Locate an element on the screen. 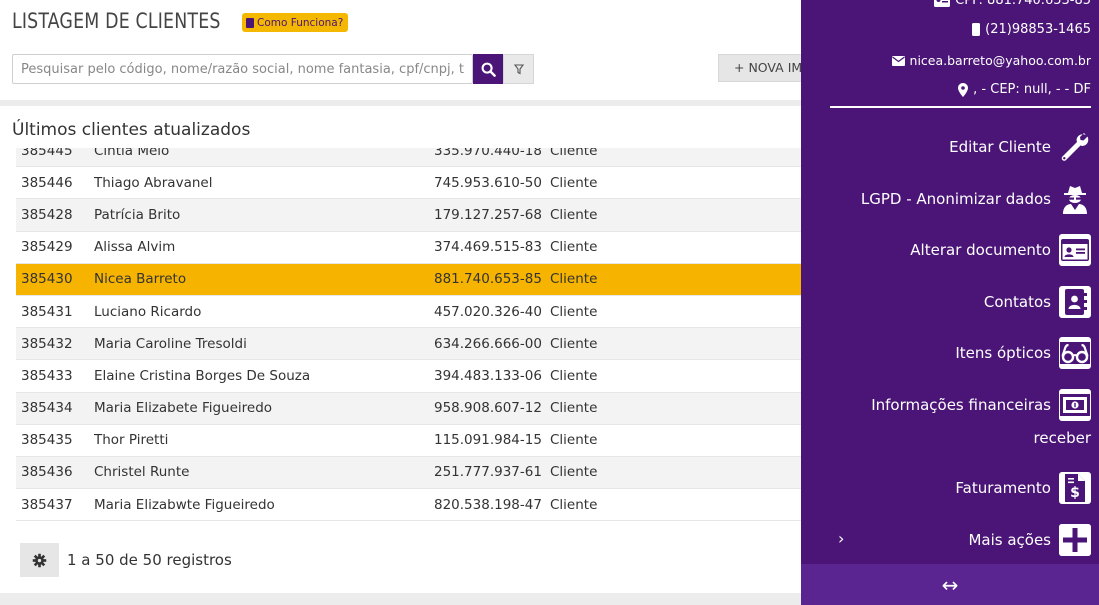 The image size is (1099, 605). client-name: Maria Caroline Tresoldi is located at coordinates (170, 343).